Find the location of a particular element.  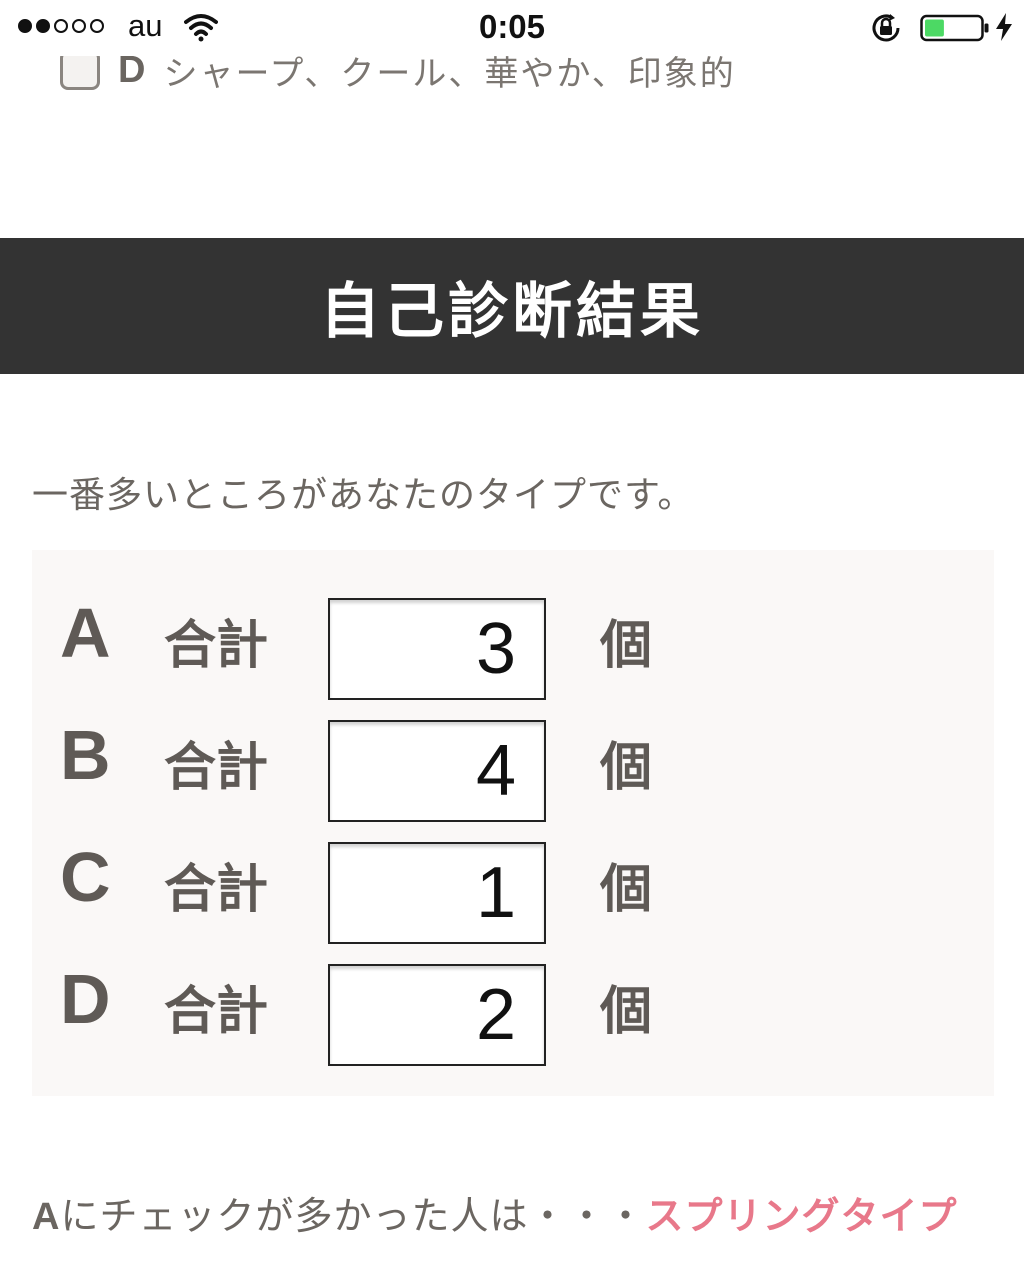

score-input-d is located at coordinates (437, 1015).